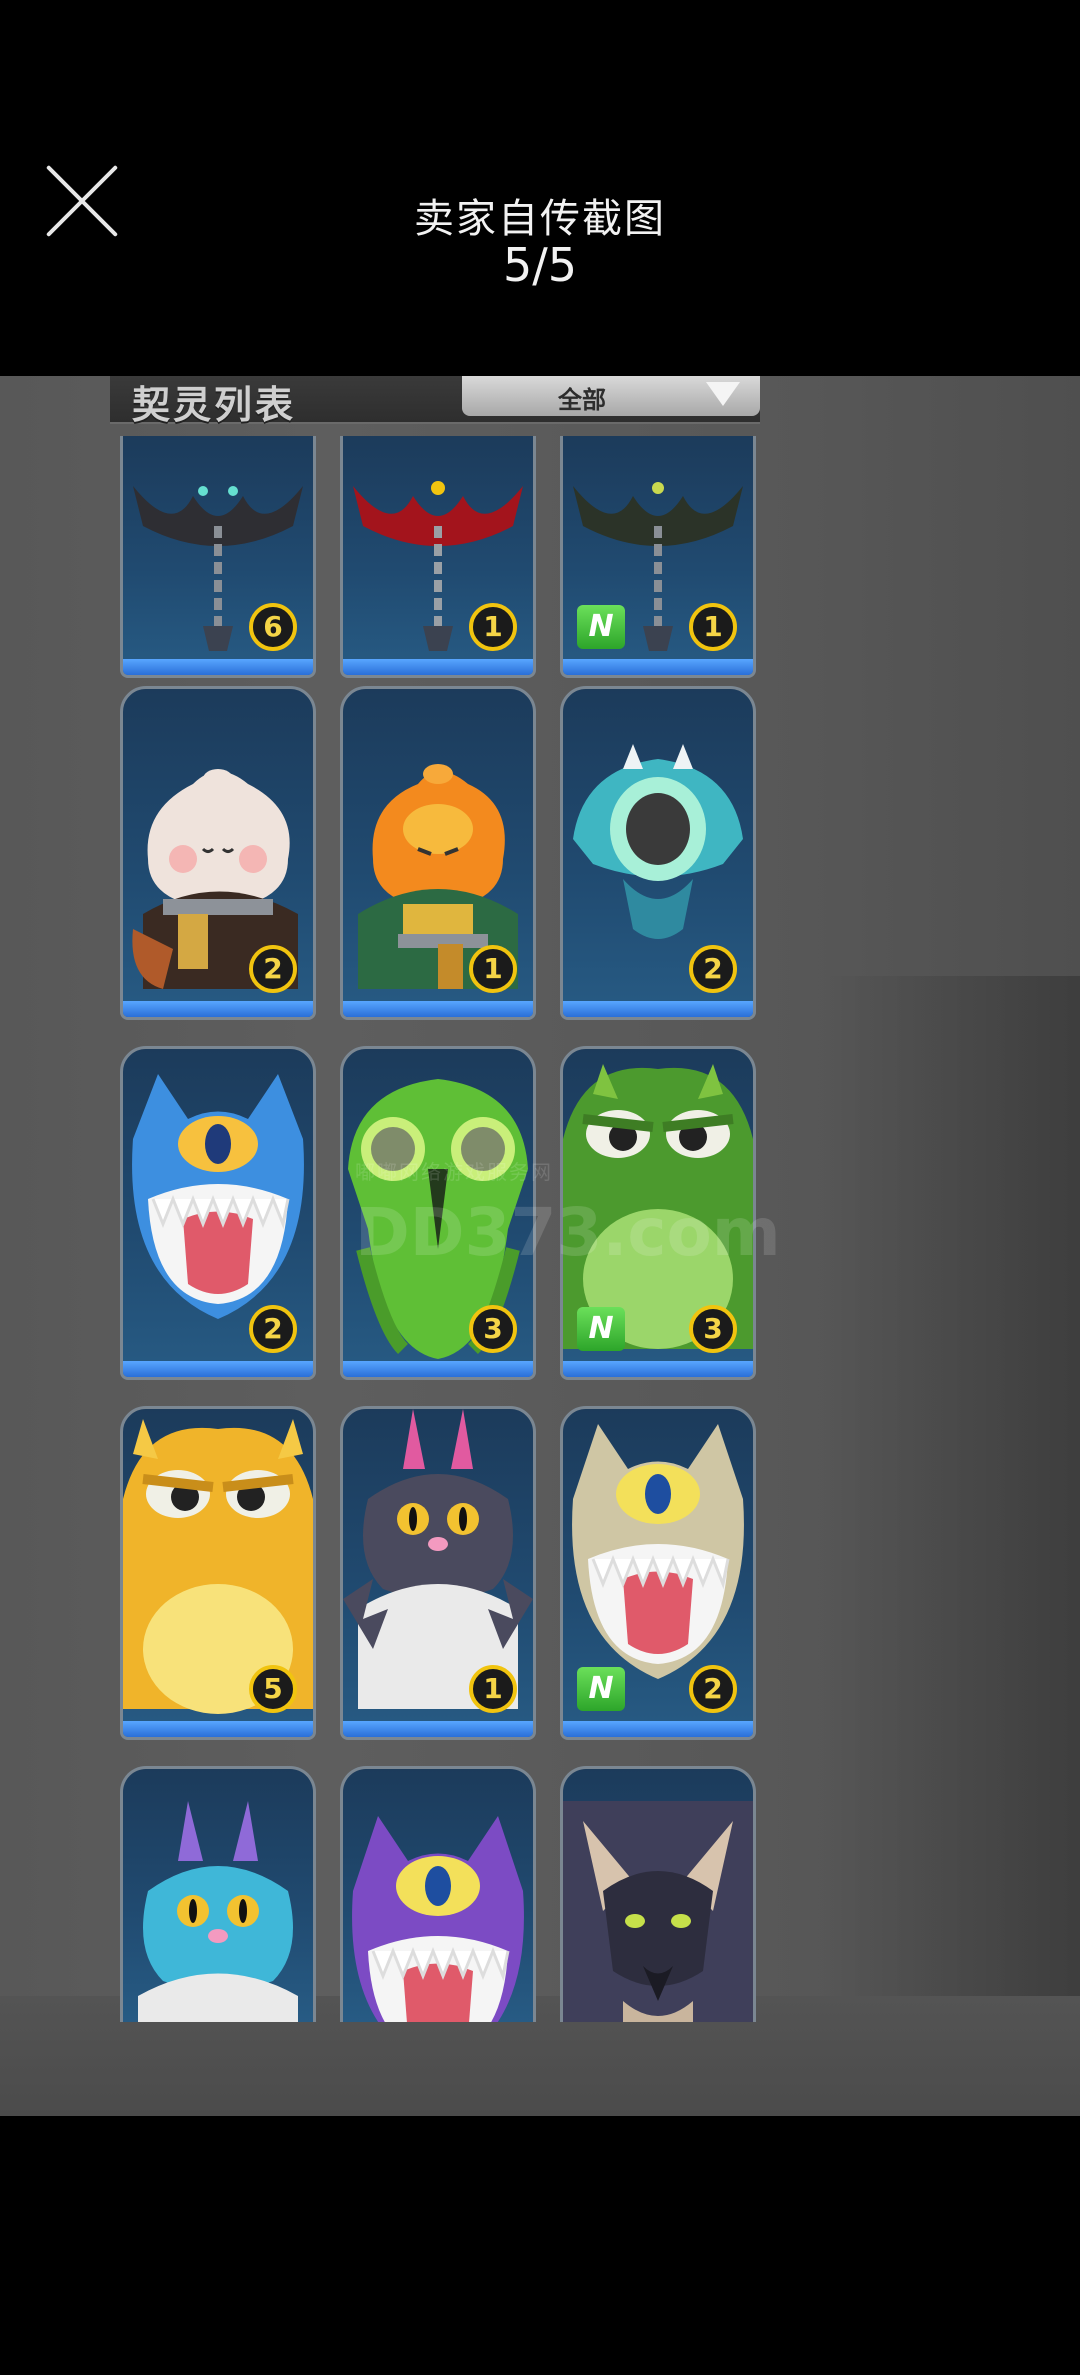 This screenshot has height=2375, width=1080. Describe the element at coordinates (582, 400) in the screenshot. I see `filter-label: 全部` at that location.